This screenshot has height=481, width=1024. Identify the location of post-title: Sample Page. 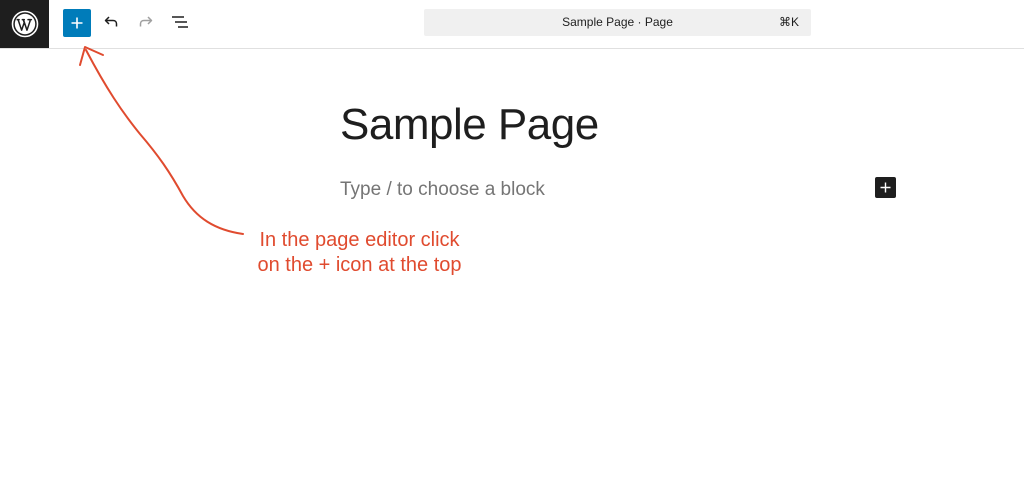
(469, 125).